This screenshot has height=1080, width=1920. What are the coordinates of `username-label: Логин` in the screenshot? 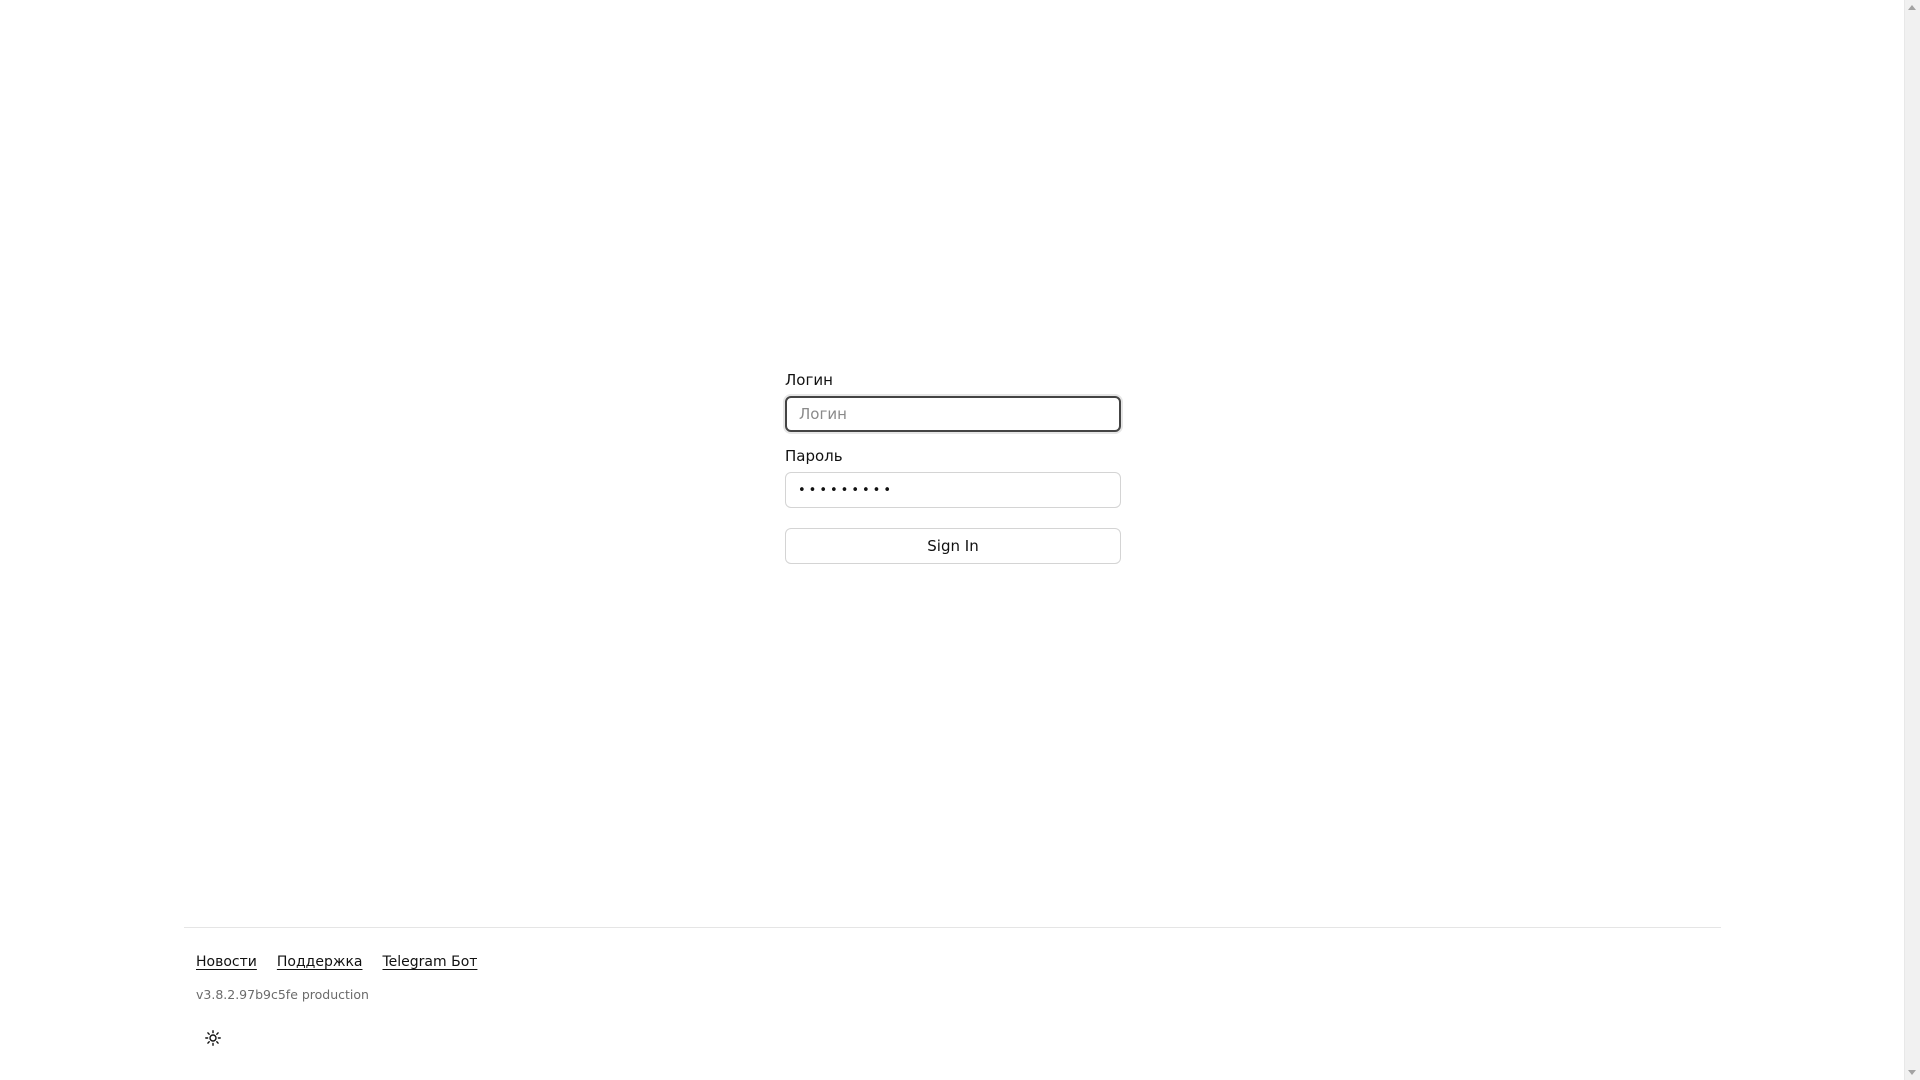 It's located at (809, 380).